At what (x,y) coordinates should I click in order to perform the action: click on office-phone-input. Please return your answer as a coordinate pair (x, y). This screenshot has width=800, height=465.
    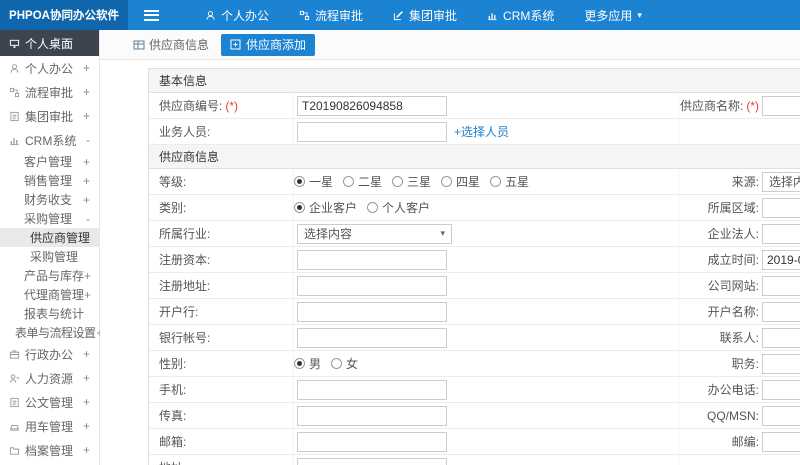
    Looking at the image, I should click on (781, 389).